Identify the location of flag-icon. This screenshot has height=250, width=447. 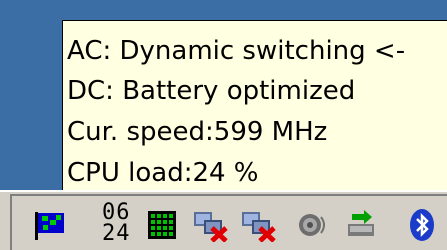
(49, 225).